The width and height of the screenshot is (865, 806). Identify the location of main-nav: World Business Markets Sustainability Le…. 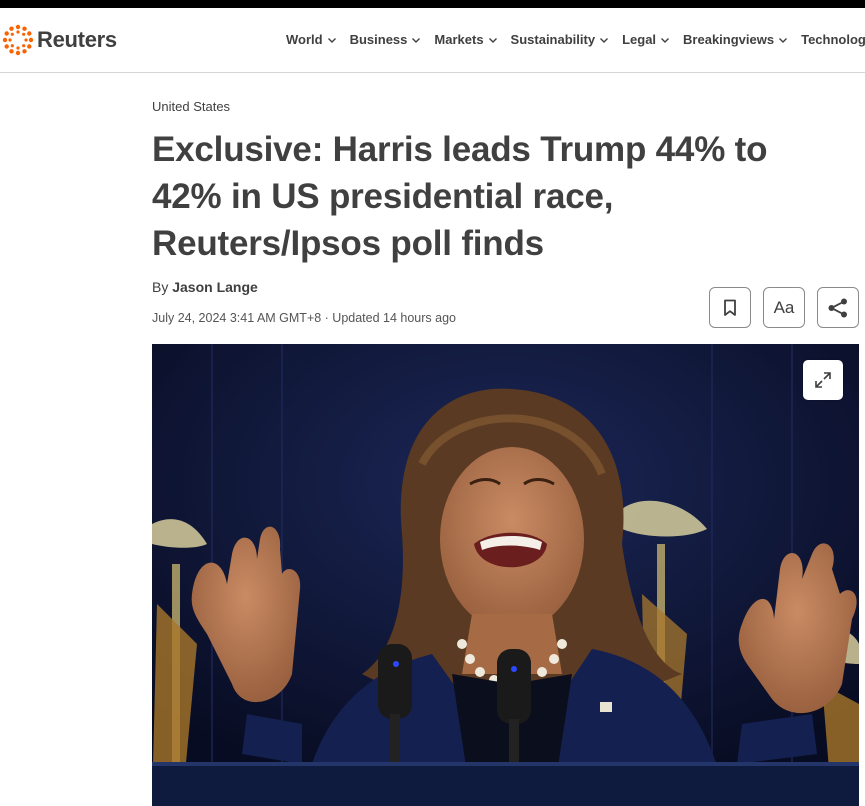
(575, 39).